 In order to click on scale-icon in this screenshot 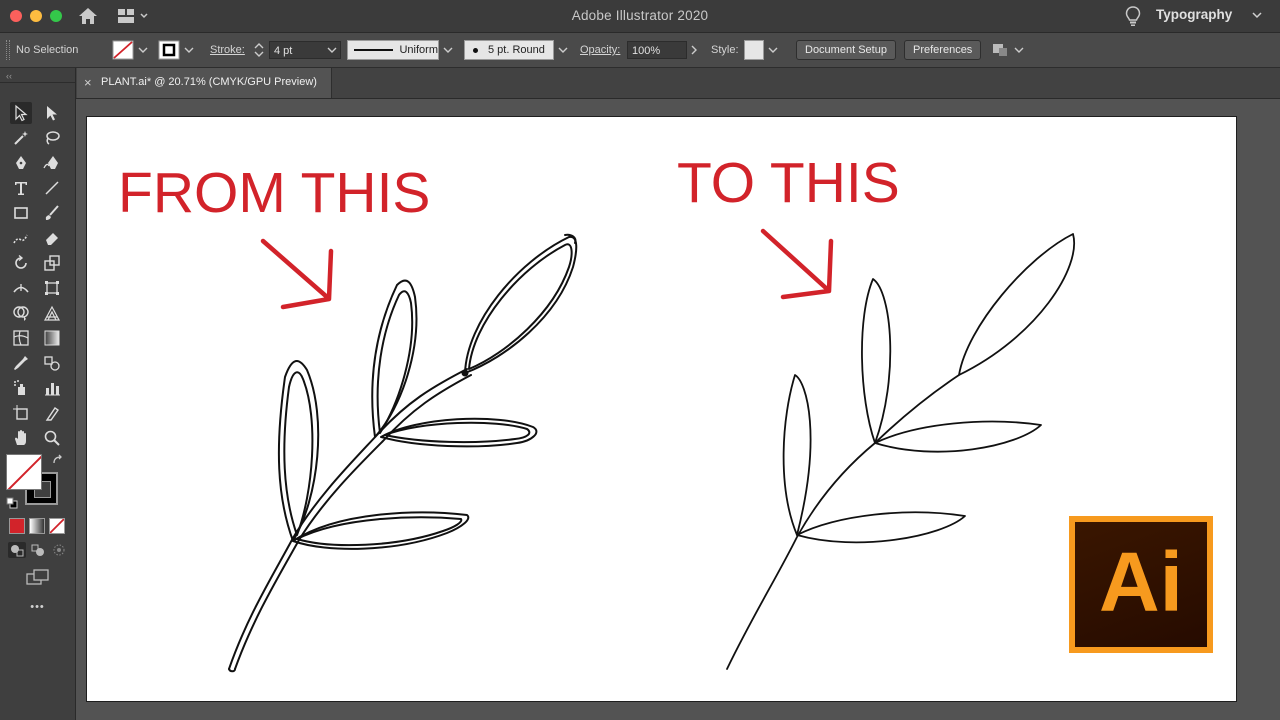, I will do `click(52, 263)`.